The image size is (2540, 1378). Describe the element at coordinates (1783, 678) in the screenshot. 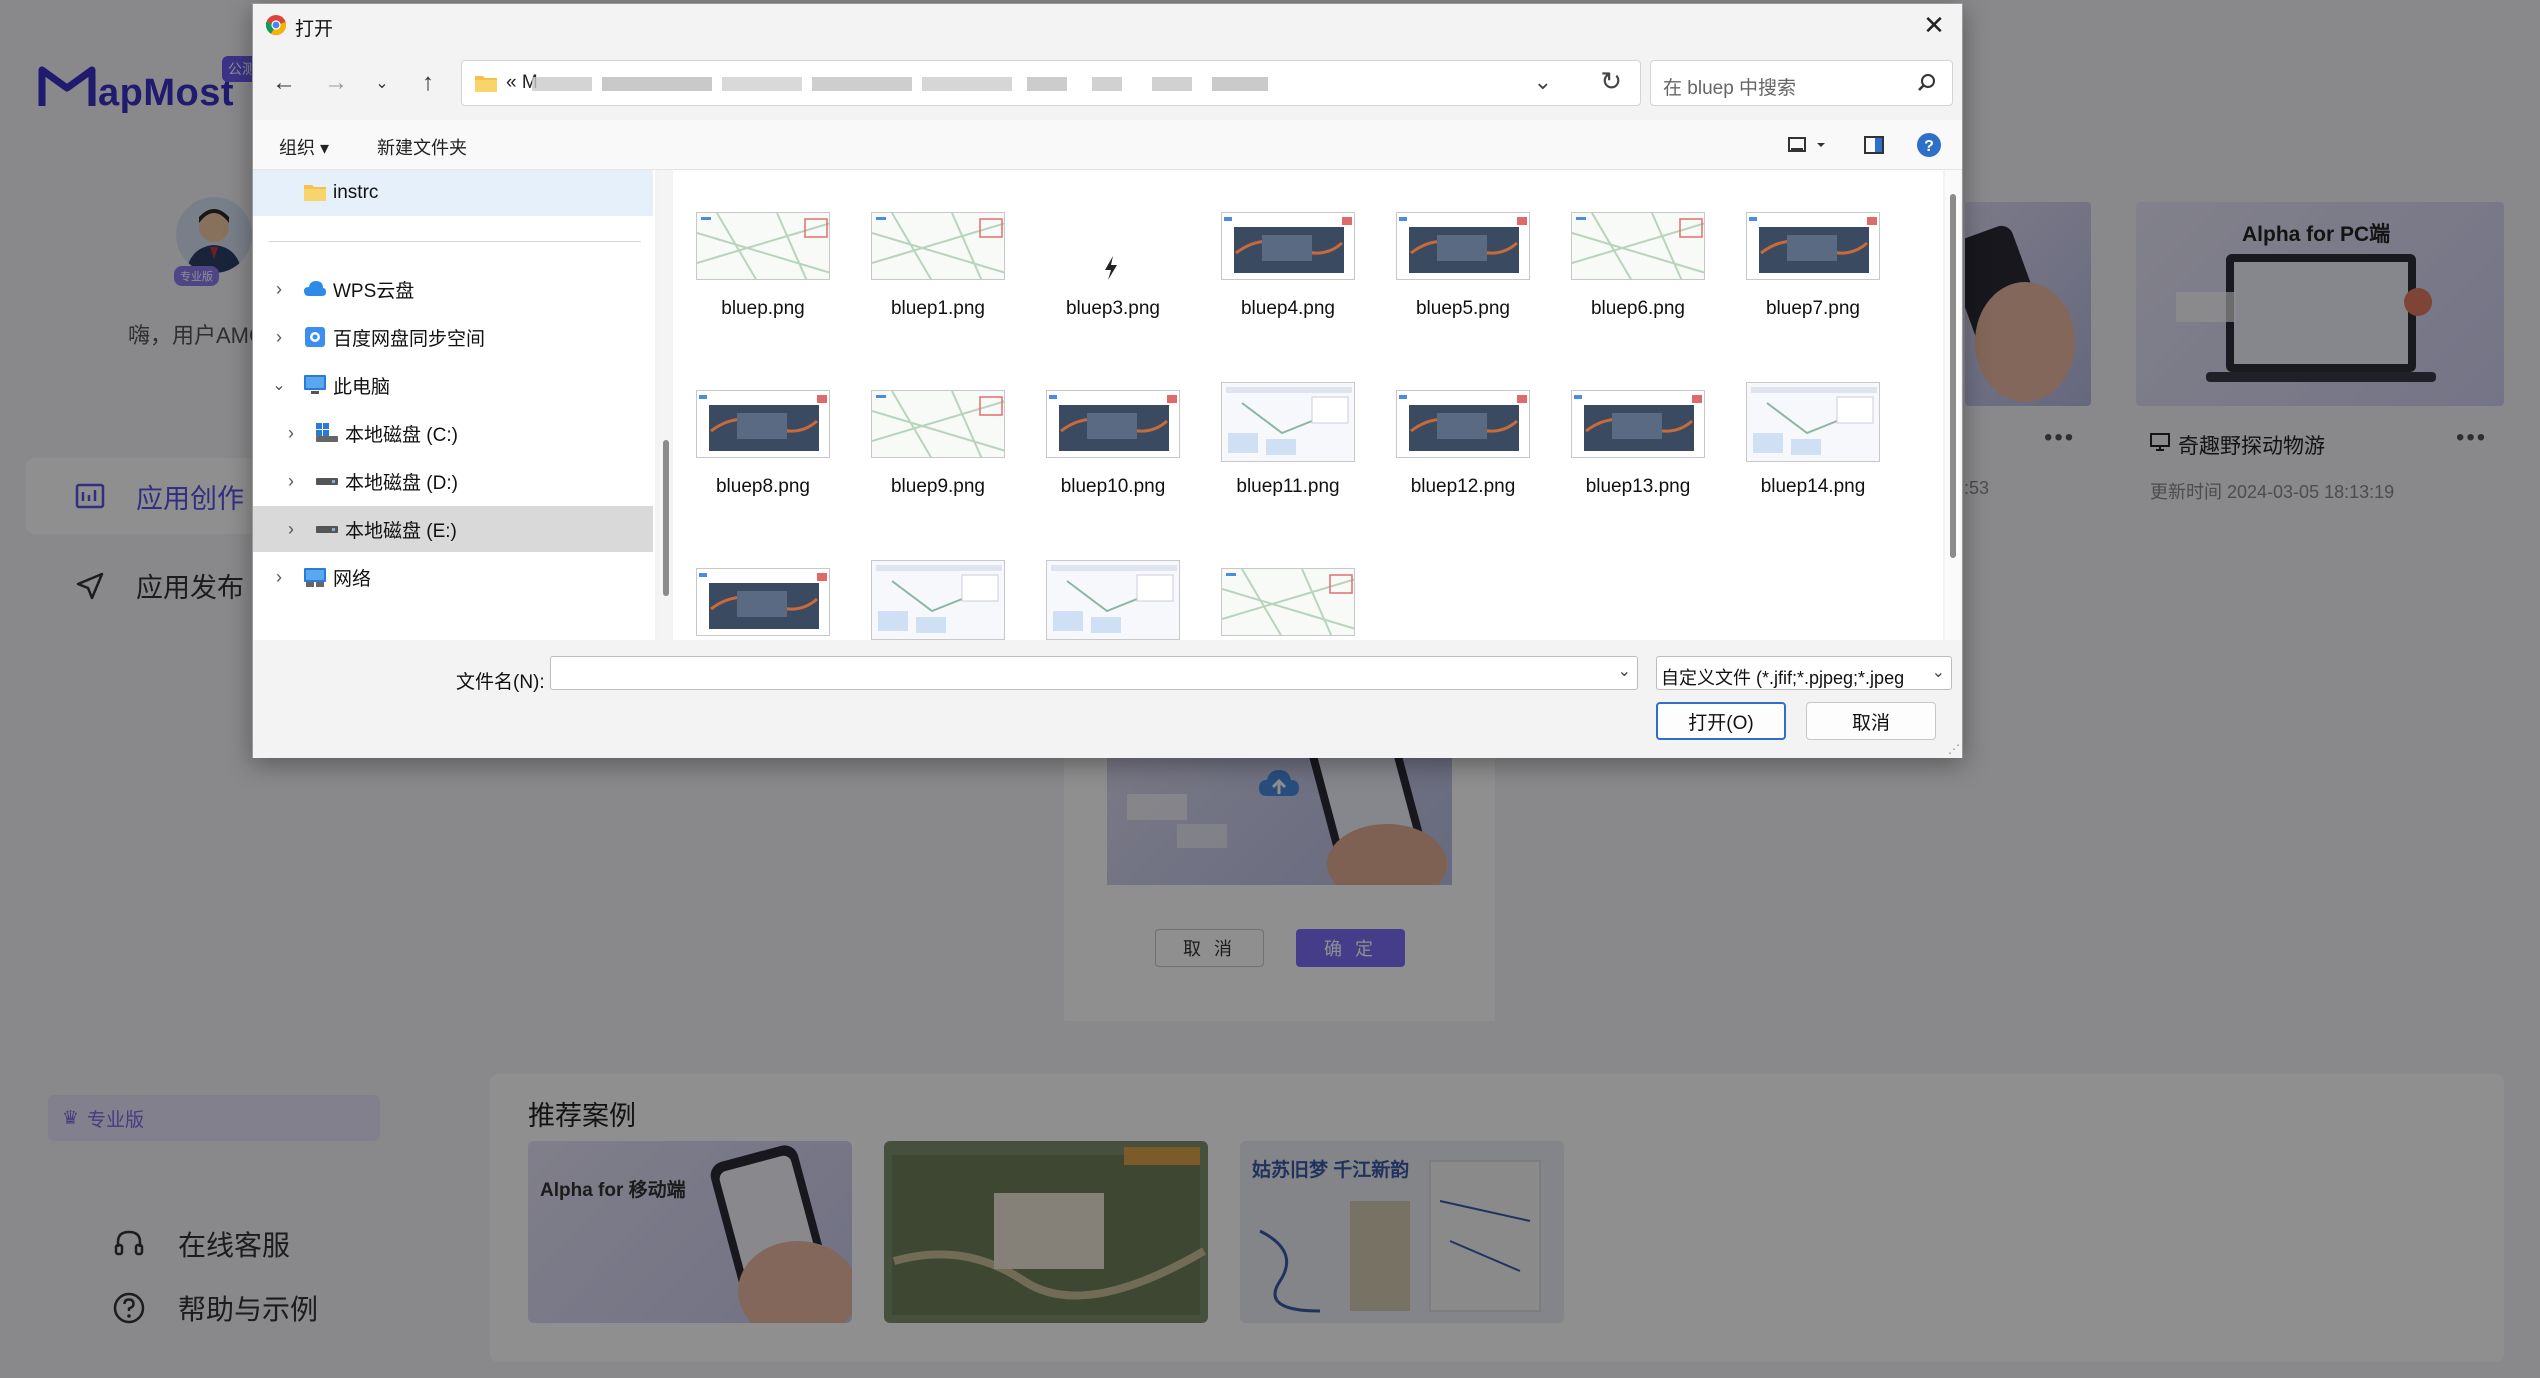

I see `filetype-value: 自定义文件 (*.jfif;*.pjpeg;*.jpeg` at that location.